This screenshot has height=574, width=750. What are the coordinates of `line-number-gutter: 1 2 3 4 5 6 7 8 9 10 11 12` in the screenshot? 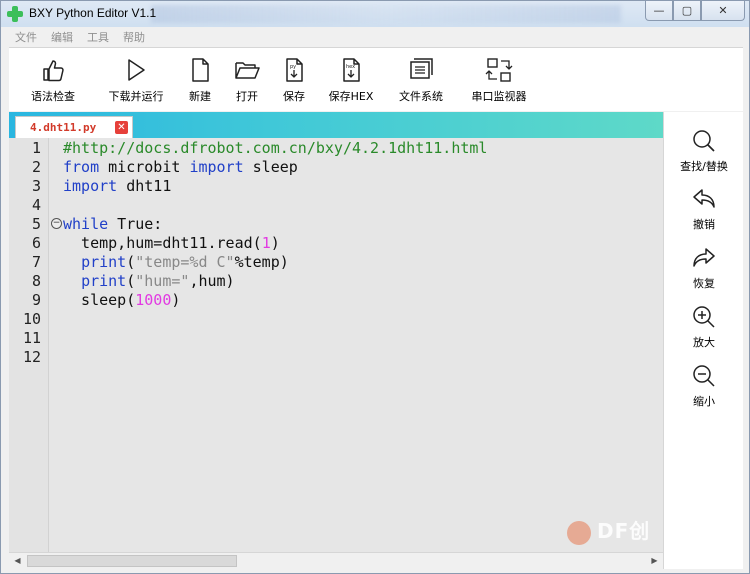 It's located at (29, 345).